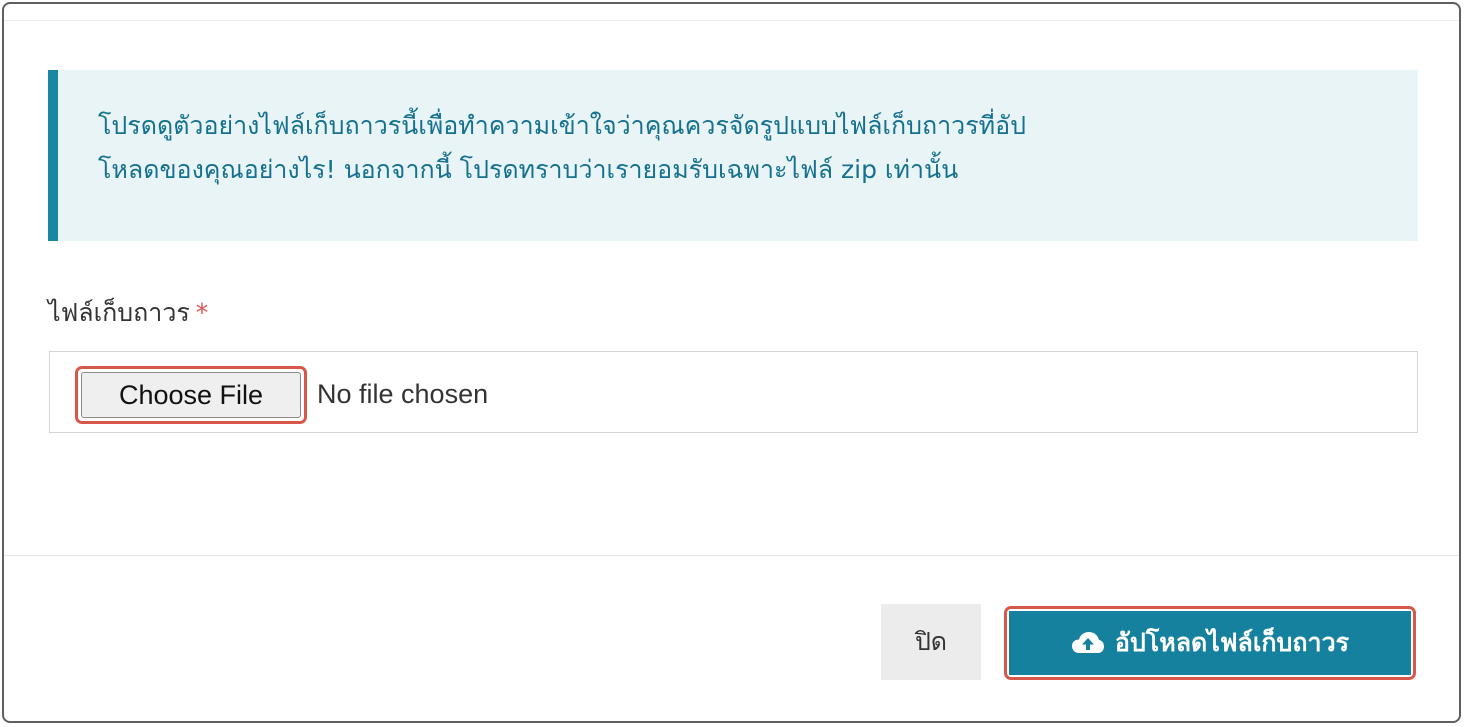  I want to click on required-marker: *, so click(202, 312).